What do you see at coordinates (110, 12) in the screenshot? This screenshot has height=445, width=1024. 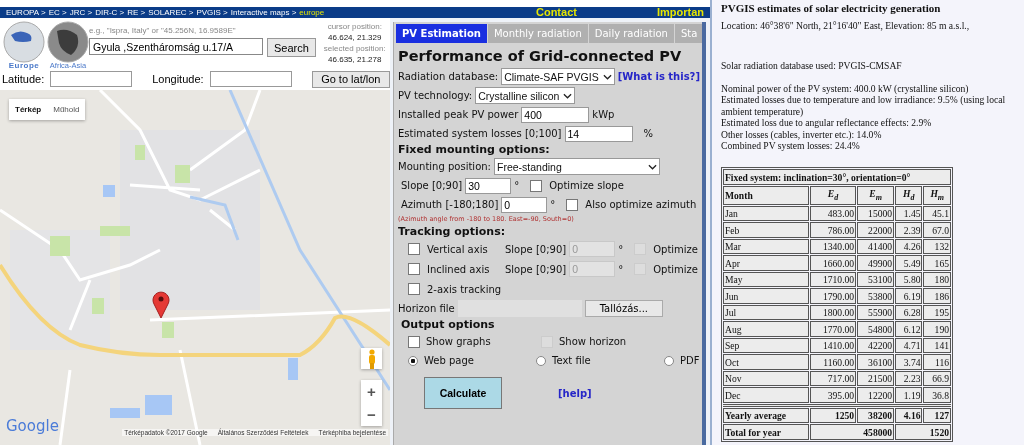 I see `breadcrumb-link: DIR-C >` at bounding box center [110, 12].